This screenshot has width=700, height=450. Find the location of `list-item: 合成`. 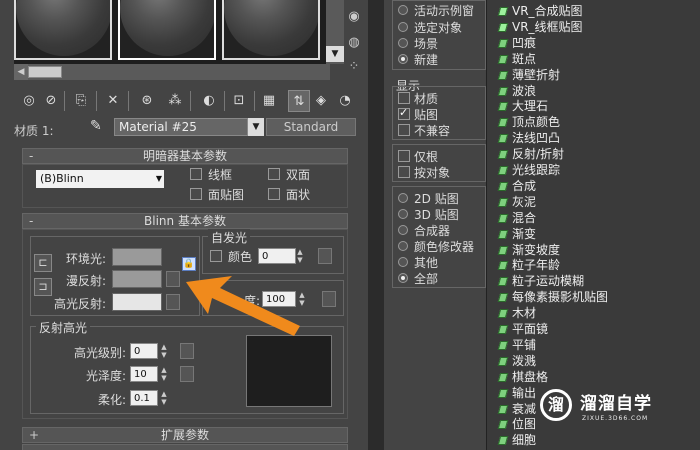

list-item: 合成 is located at coordinates (516, 185).